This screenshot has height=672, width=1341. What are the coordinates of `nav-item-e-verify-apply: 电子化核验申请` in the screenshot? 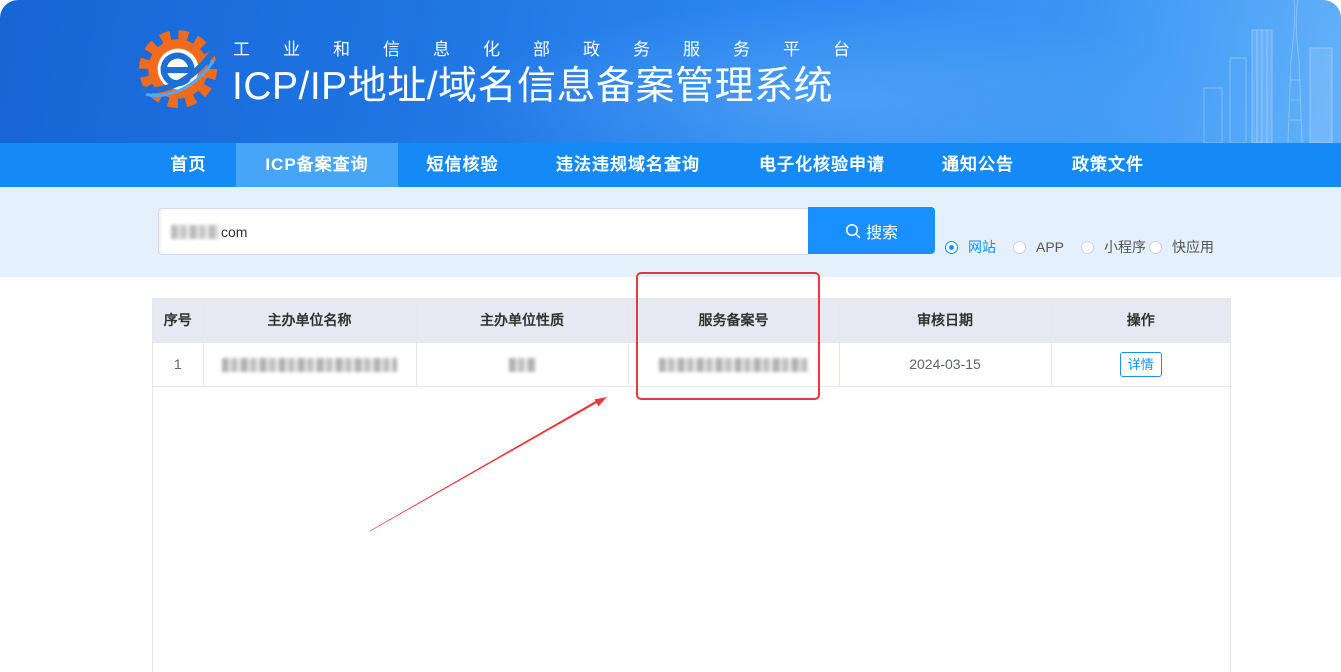 It's located at (822, 165).